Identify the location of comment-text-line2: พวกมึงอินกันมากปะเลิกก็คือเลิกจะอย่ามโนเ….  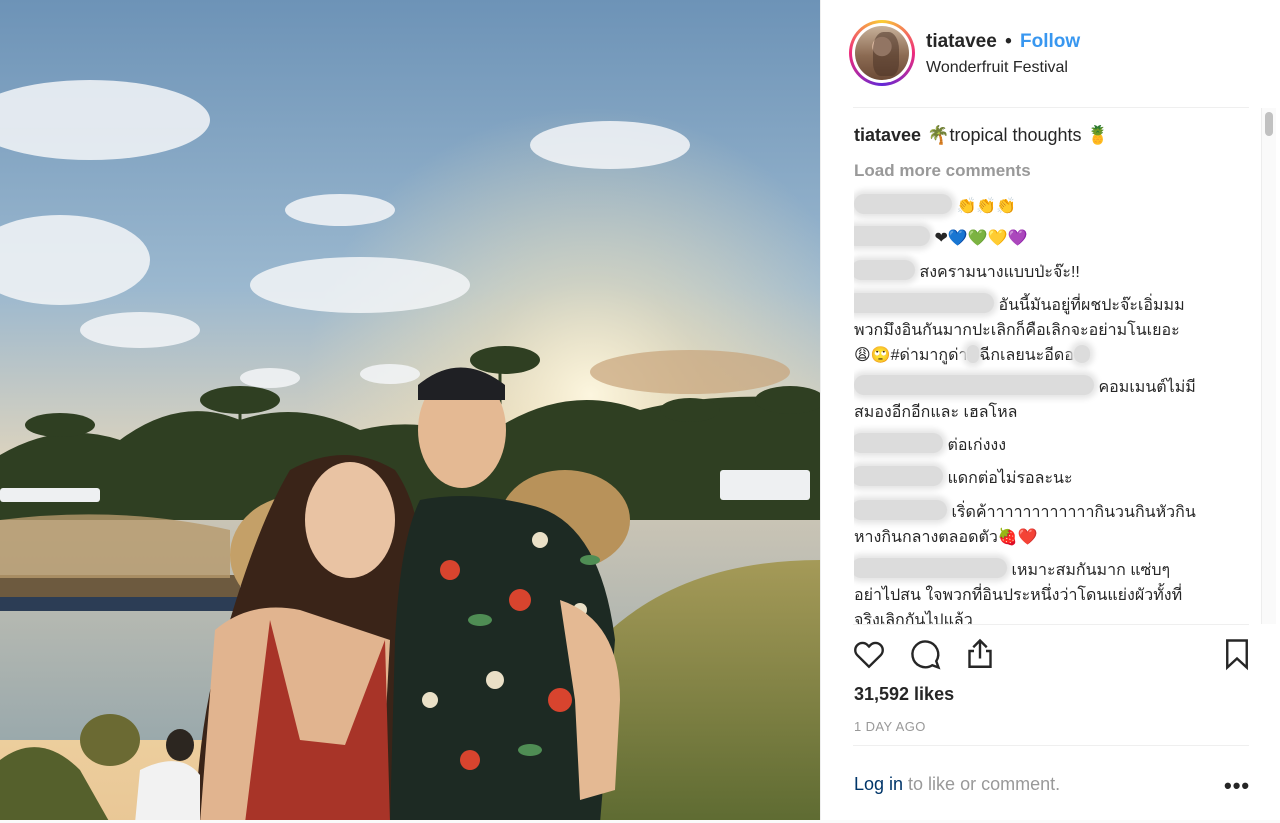
(1017, 330).